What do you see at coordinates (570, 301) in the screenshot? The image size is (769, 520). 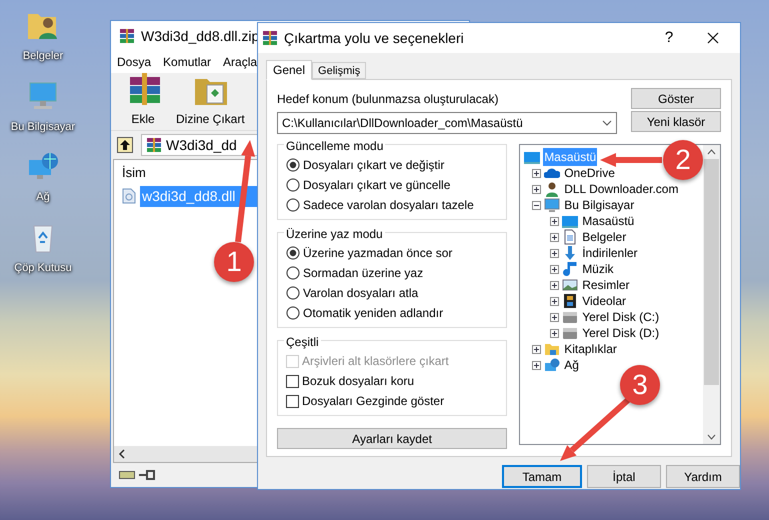 I see `film-icon` at bounding box center [570, 301].